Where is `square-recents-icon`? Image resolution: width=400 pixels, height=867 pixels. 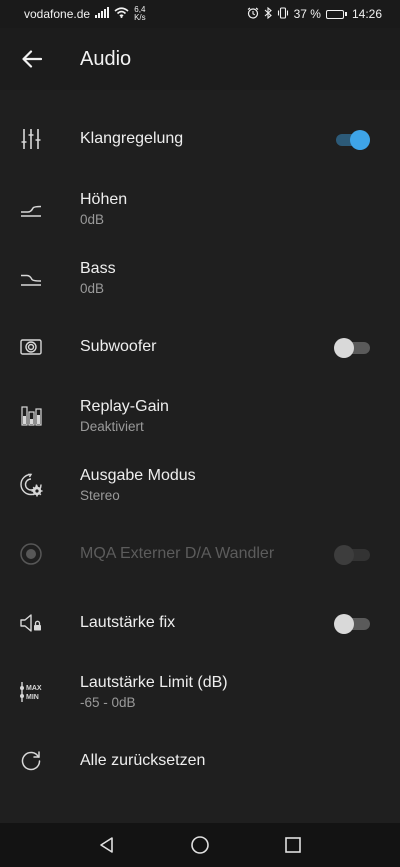
square-recents-icon is located at coordinates (293, 845).